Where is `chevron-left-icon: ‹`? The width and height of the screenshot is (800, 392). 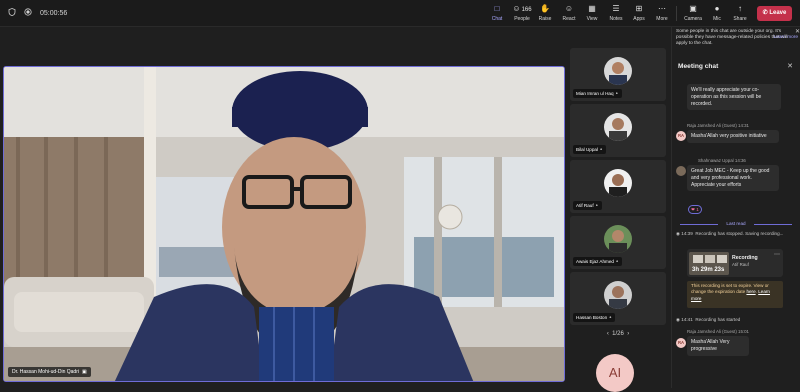 chevron-left-icon: ‹ is located at coordinates (608, 334).